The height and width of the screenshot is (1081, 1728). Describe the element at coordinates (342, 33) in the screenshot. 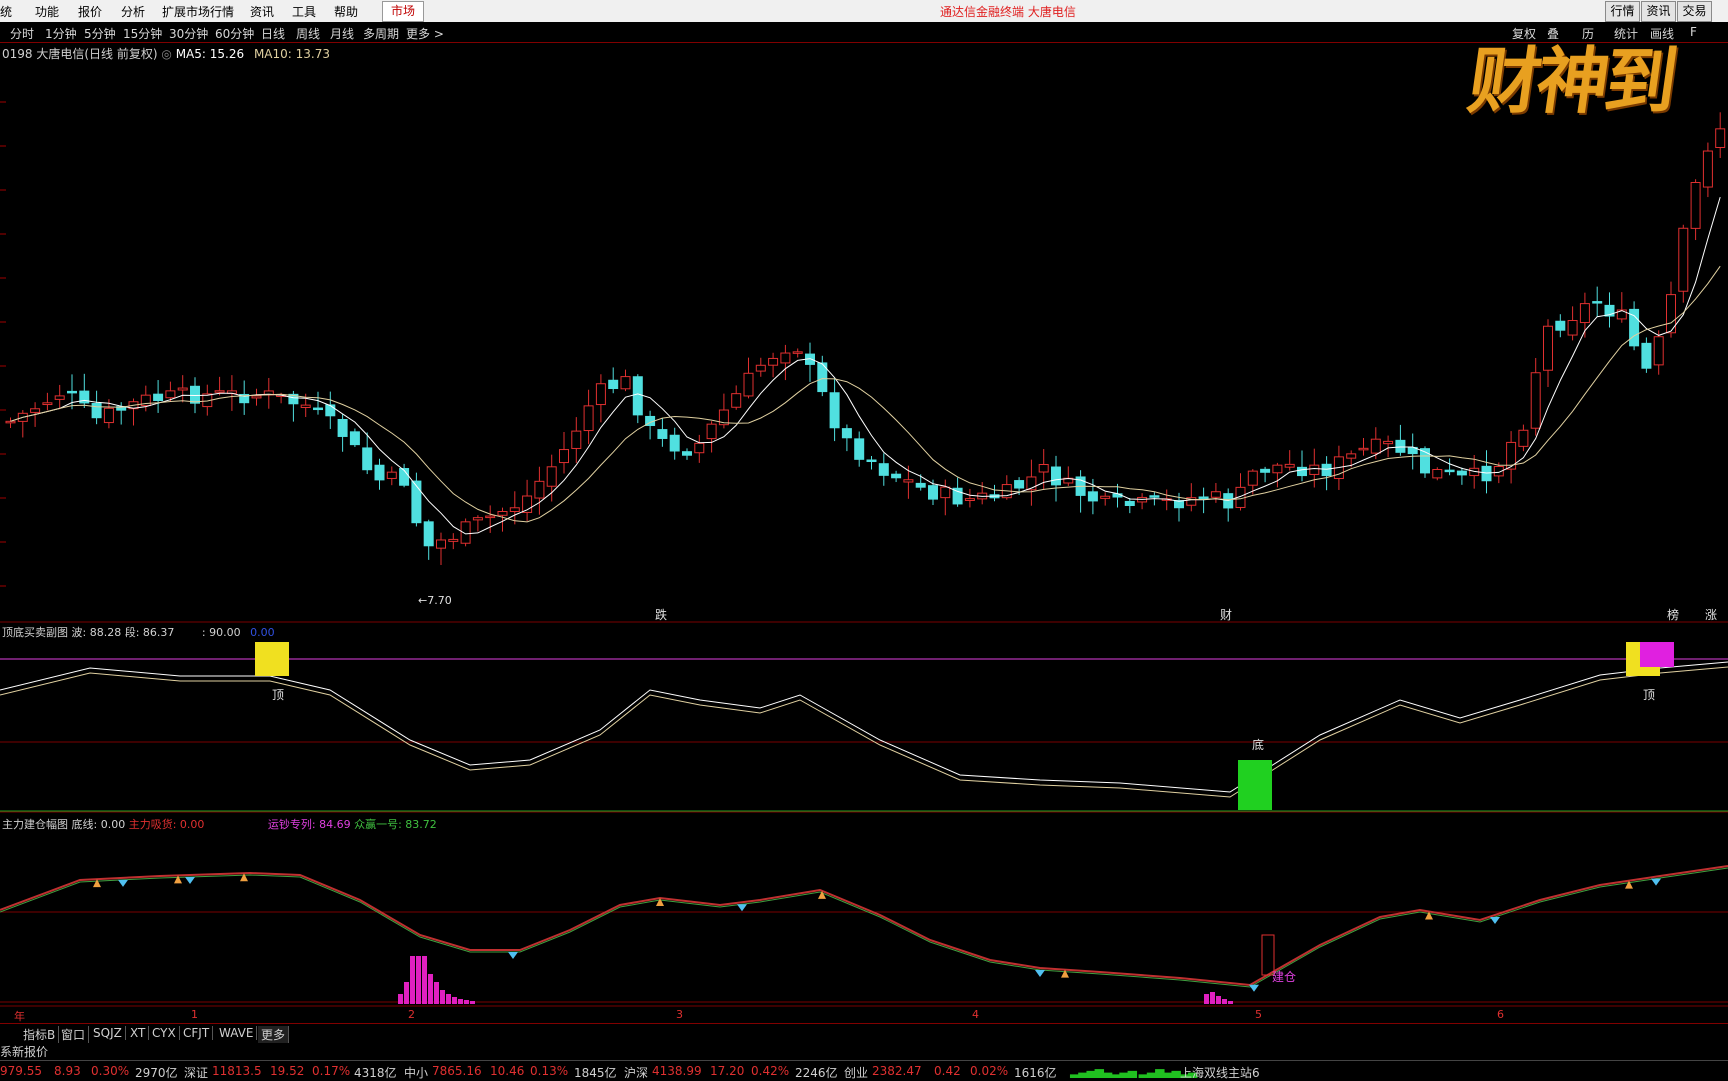

I see `period-monthly: 月线` at that location.